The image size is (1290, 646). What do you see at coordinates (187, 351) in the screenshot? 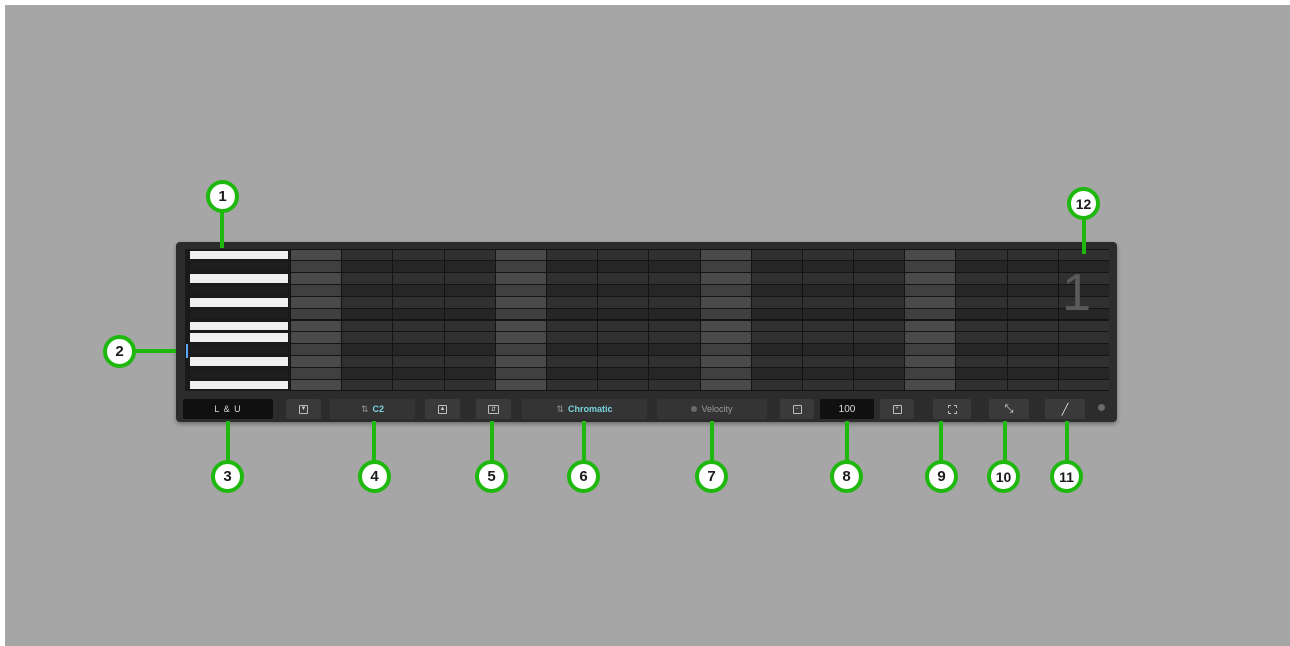
I see `note-range-marker` at bounding box center [187, 351].